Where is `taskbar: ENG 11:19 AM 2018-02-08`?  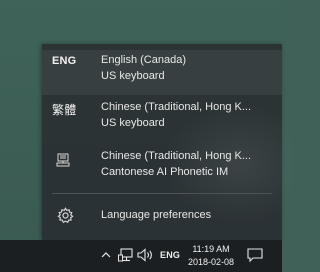 taskbar: ENG 11:19 AM 2018-02-08 is located at coordinates (141, 256).